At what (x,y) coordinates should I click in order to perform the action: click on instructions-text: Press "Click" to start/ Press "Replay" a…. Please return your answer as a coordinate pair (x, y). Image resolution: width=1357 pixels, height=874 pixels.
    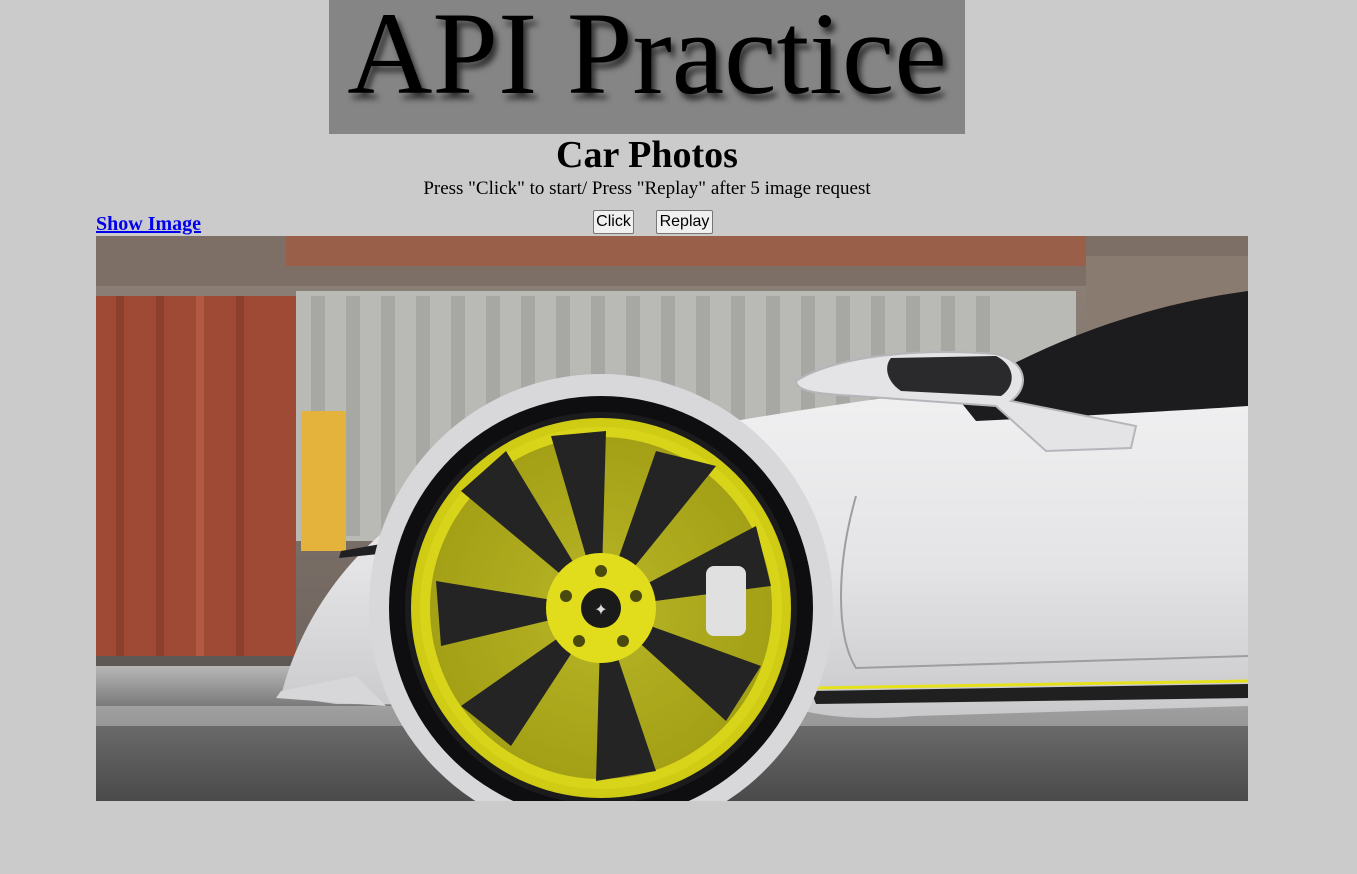
    Looking at the image, I should click on (647, 188).